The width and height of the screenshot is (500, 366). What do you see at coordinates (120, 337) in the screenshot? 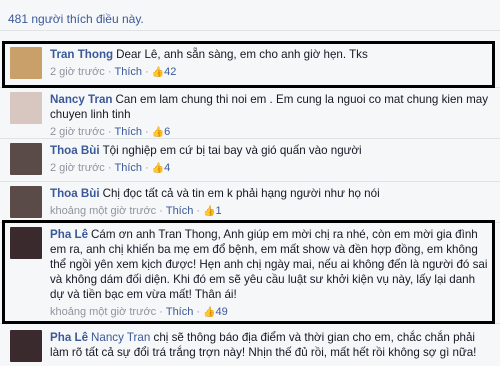
I see `comment-mention: Nancy Tran` at bounding box center [120, 337].